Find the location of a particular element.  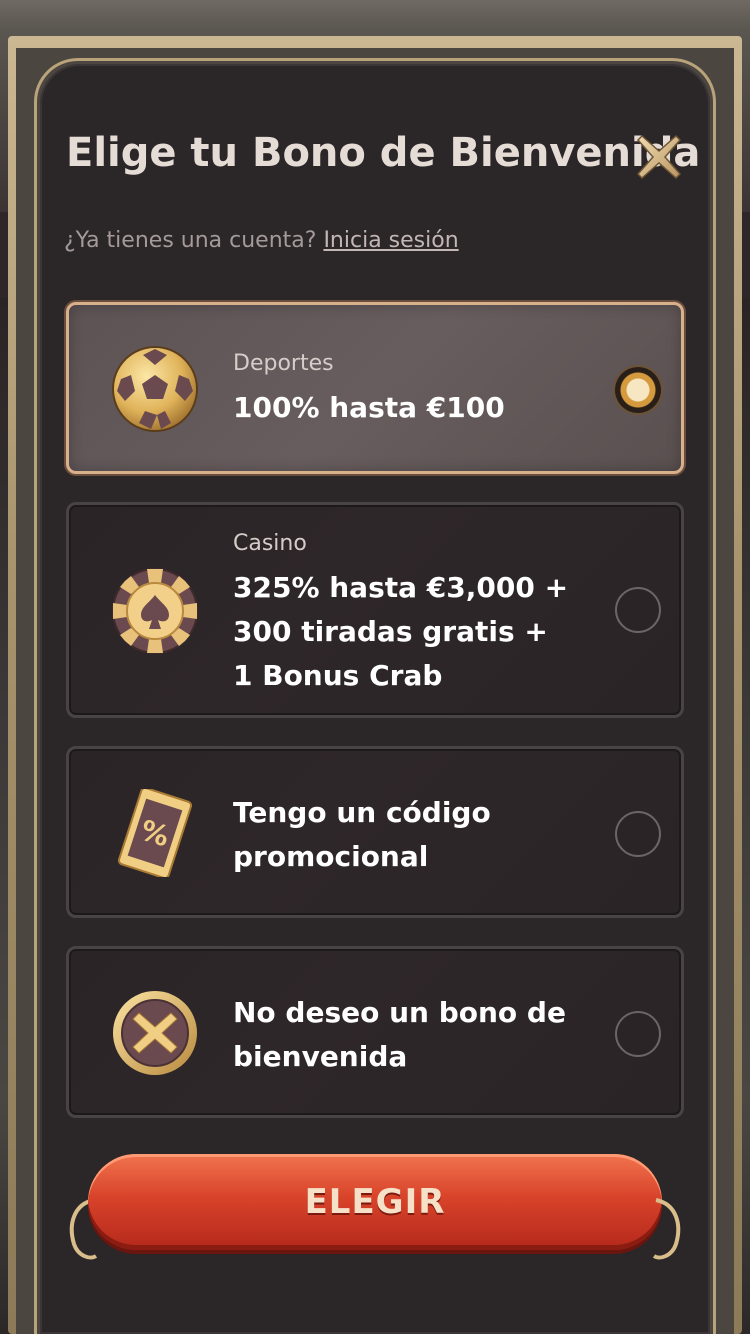

promo-ticket-icon: % is located at coordinates (155, 833).